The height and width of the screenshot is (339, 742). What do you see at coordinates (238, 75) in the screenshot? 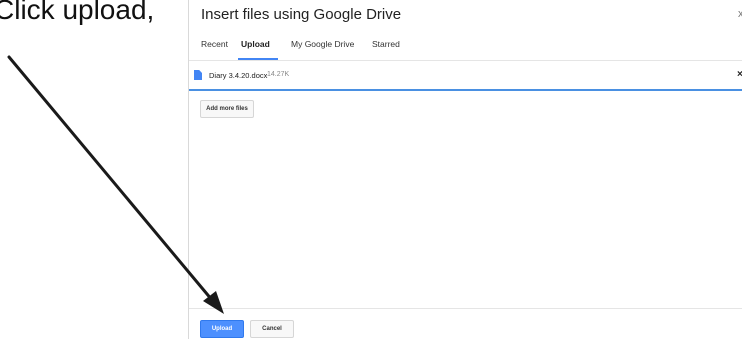
I see `file-name: Diary 3.4.20.docx` at bounding box center [238, 75].